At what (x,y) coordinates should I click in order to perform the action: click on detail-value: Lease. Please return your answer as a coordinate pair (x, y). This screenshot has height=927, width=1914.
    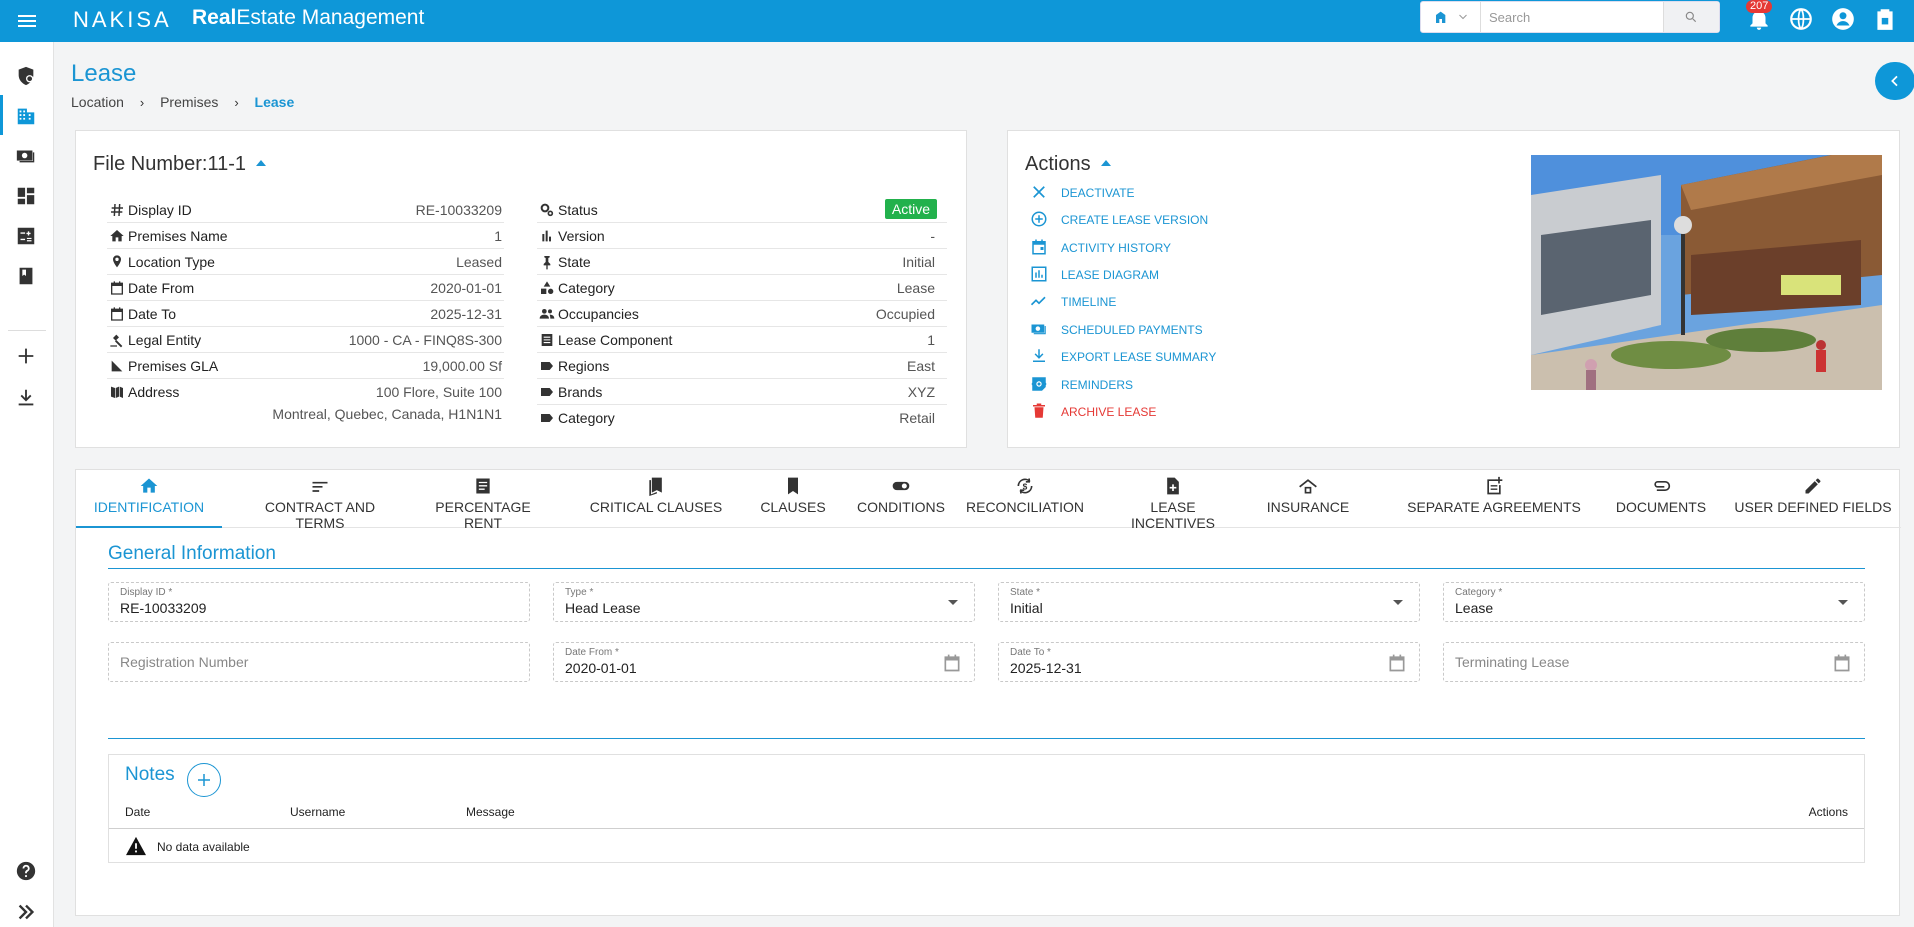
    Looking at the image, I should click on (915, 288).